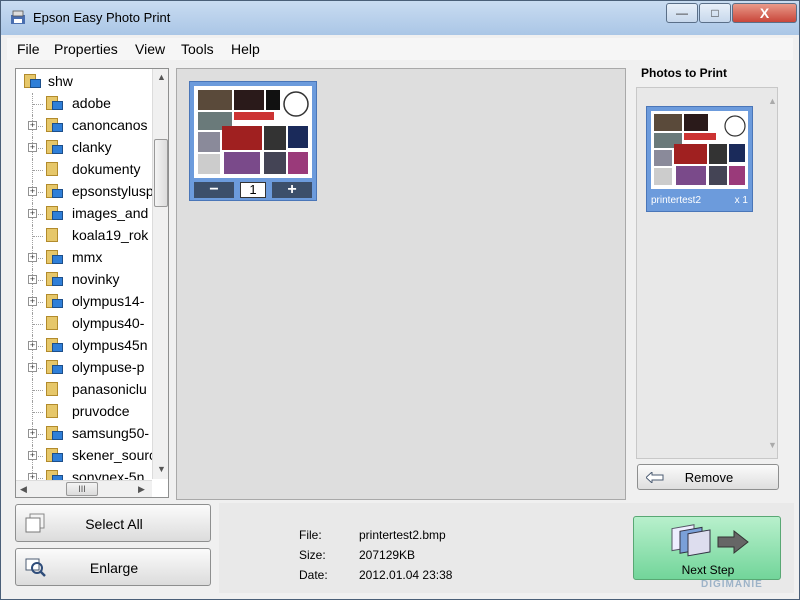 This screenshot has height=600, width=800. What do you see at coordinates (150, 49) in the screenshot?
I see `menu-view: View` at bounding box center [150, 49].